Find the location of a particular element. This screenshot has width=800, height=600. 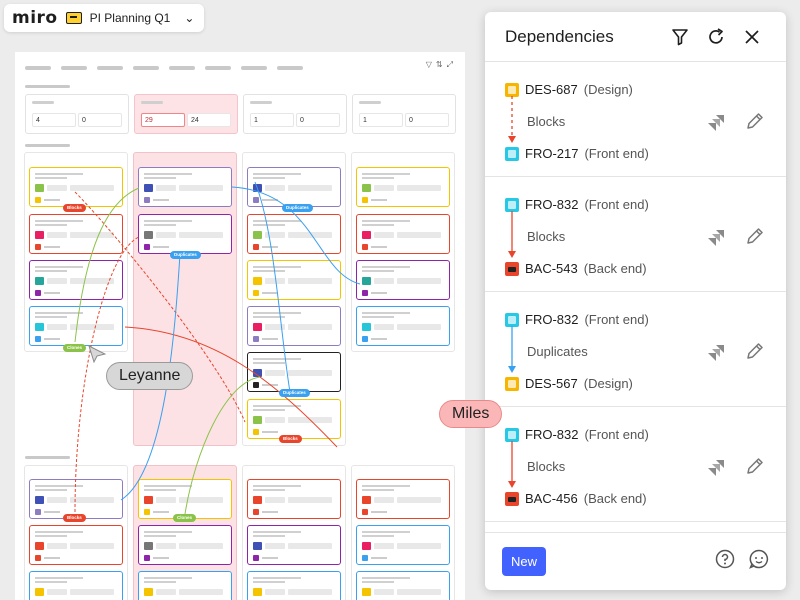

stat-value: 4 is located at coordinates (54, 120).